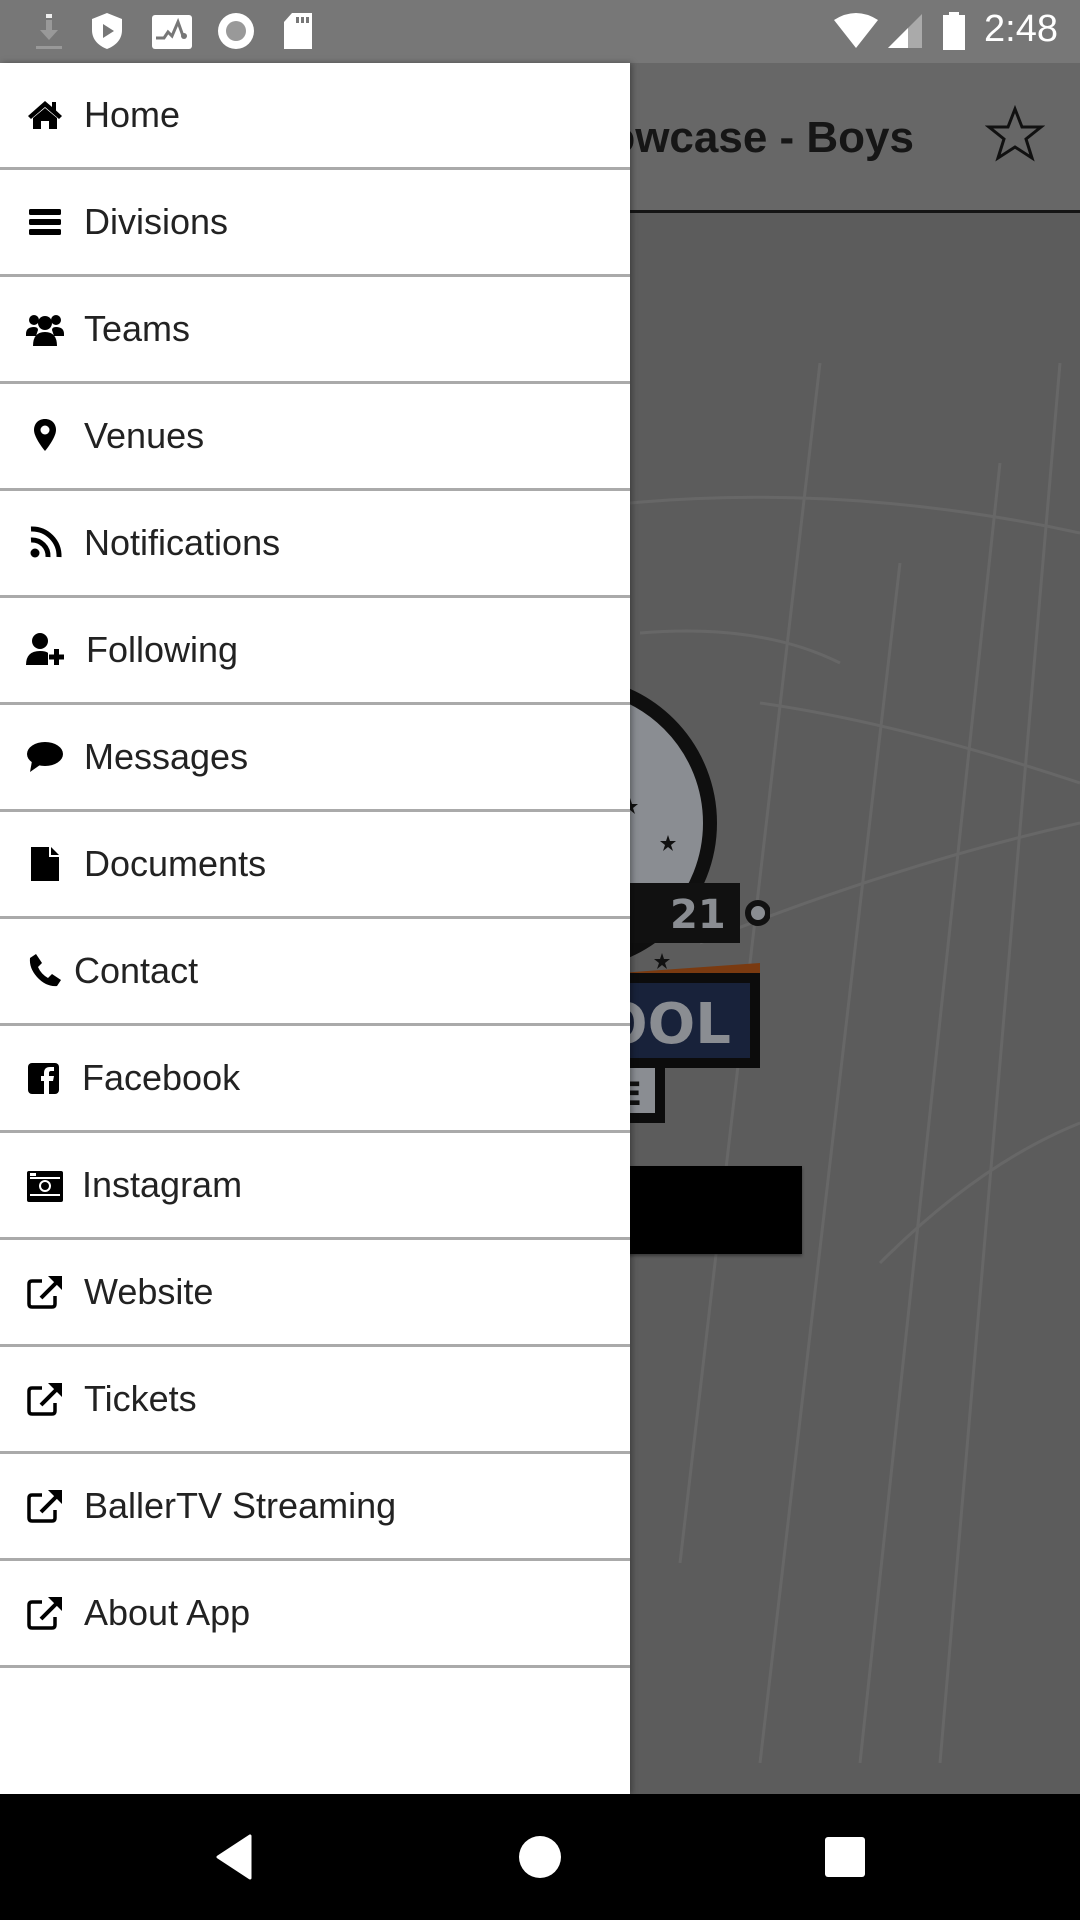 The height and width of the screenshot is (1920, 1080). I want to click on shield-play-icon, so click(107, 31).